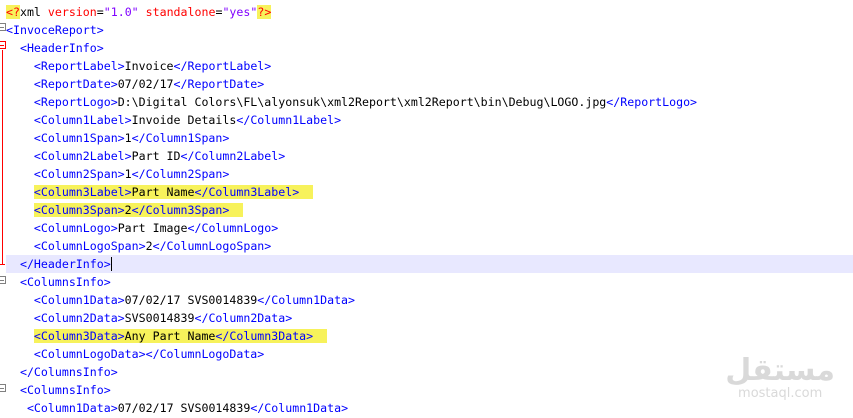 Image resolution: width=853 pixels, height=418 pixels. I want to click on code-token: <Column2Data>, so click(79, 318).